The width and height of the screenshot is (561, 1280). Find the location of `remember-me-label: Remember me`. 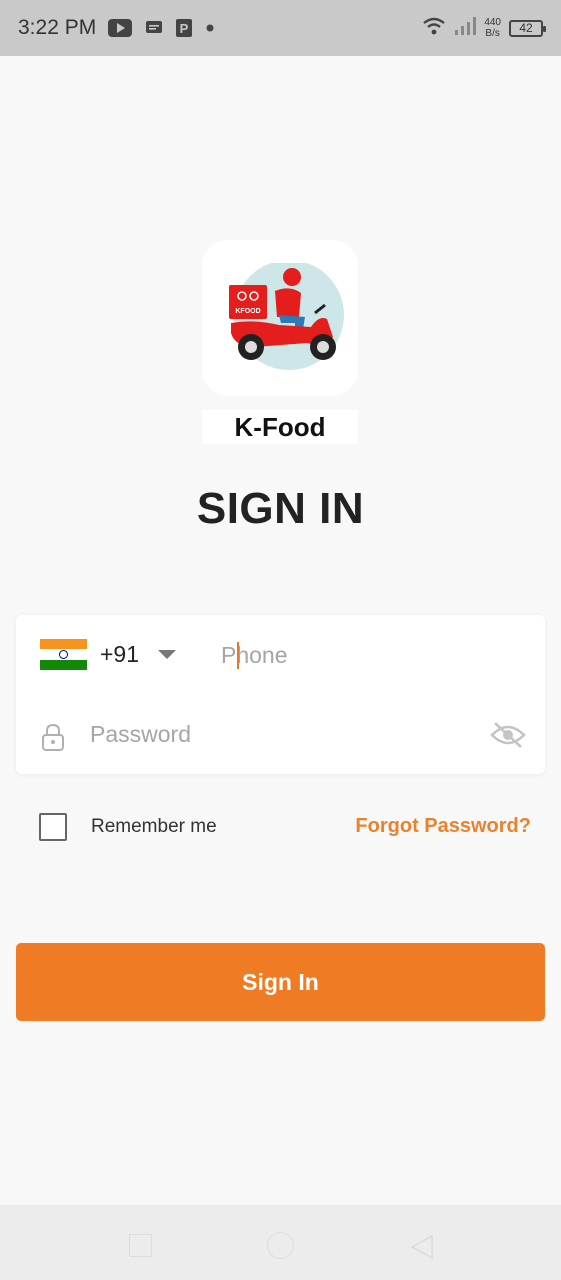

remember-me-label: Remember me is located at coordinates (154, 827).